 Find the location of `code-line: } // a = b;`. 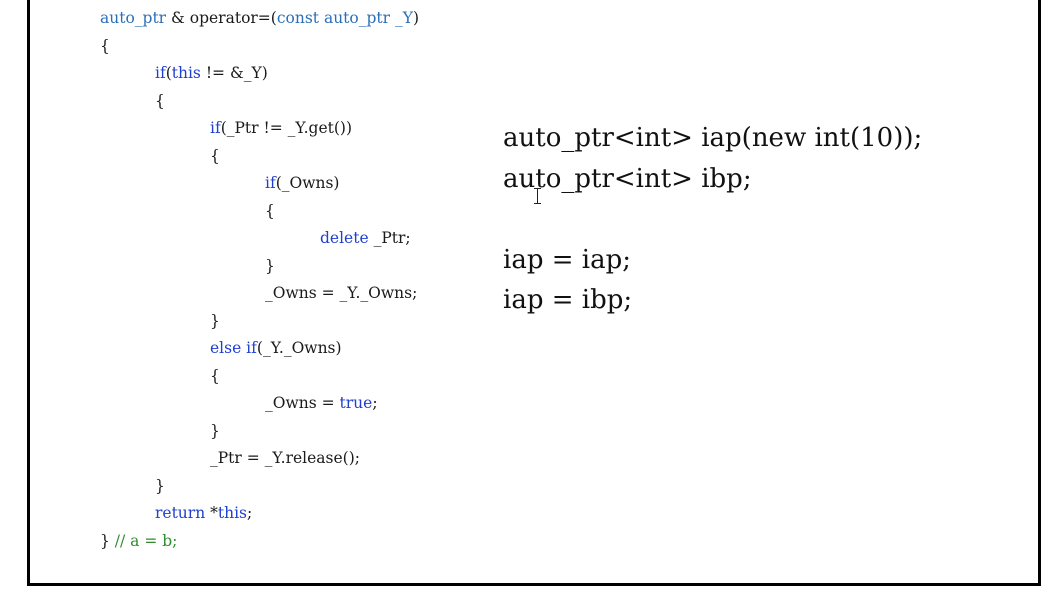

code-line: } // a = b; is located at coordinates (138, 541).